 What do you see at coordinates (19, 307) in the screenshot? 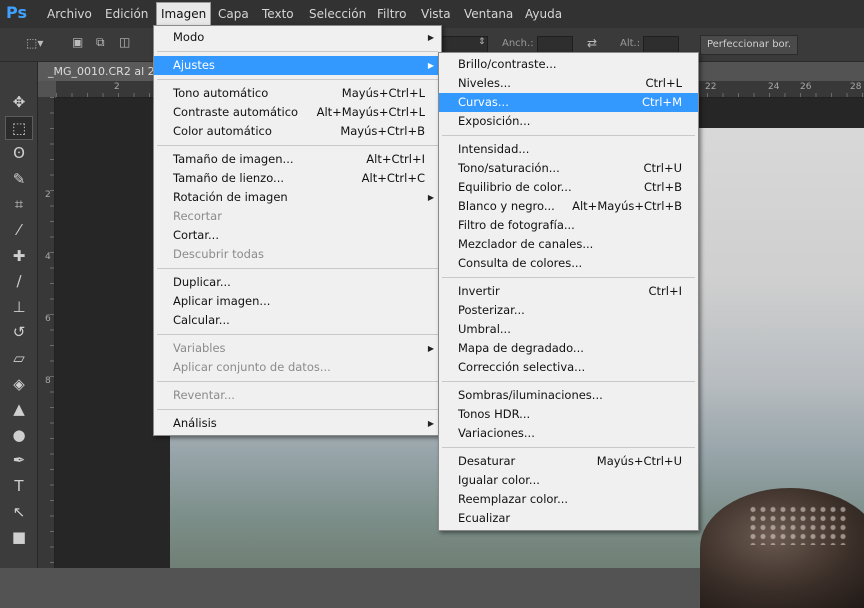
I see `clone-stamp-tool-icon: ⊥` at bounding box center [19, 307].